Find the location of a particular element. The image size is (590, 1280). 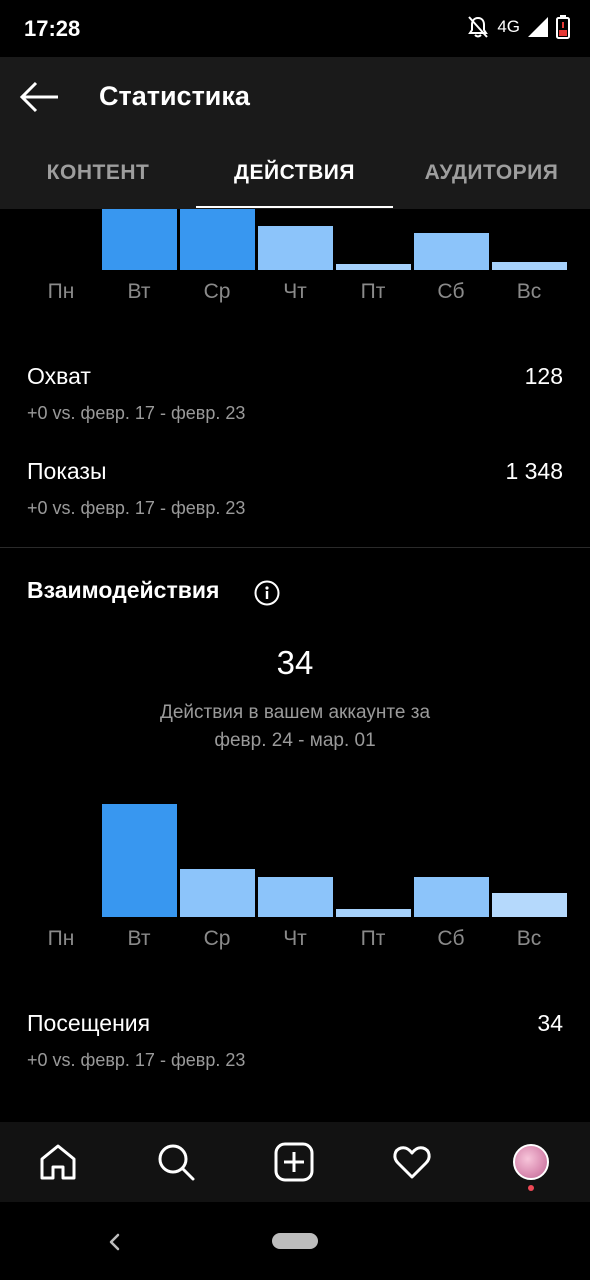

top-chart: Пн Вт Ср Чт Пт Сб Вс is located at coordinates (295, 259).